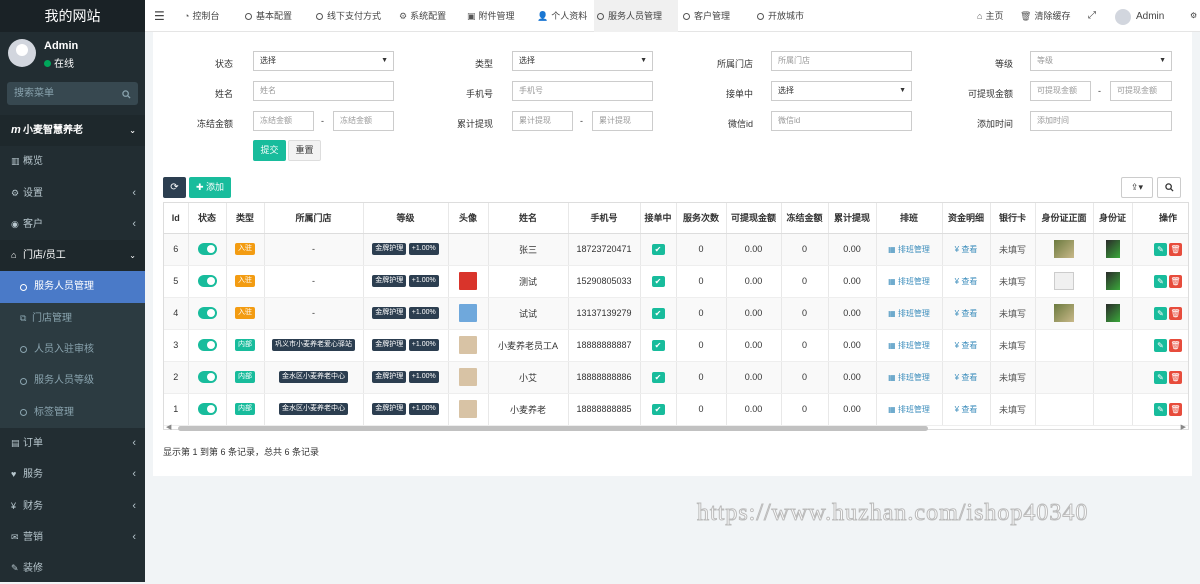 This screenshot has height=584, width=1200. I want to click on sidebar-item-5: 服务人员管理, so click(72, 287).